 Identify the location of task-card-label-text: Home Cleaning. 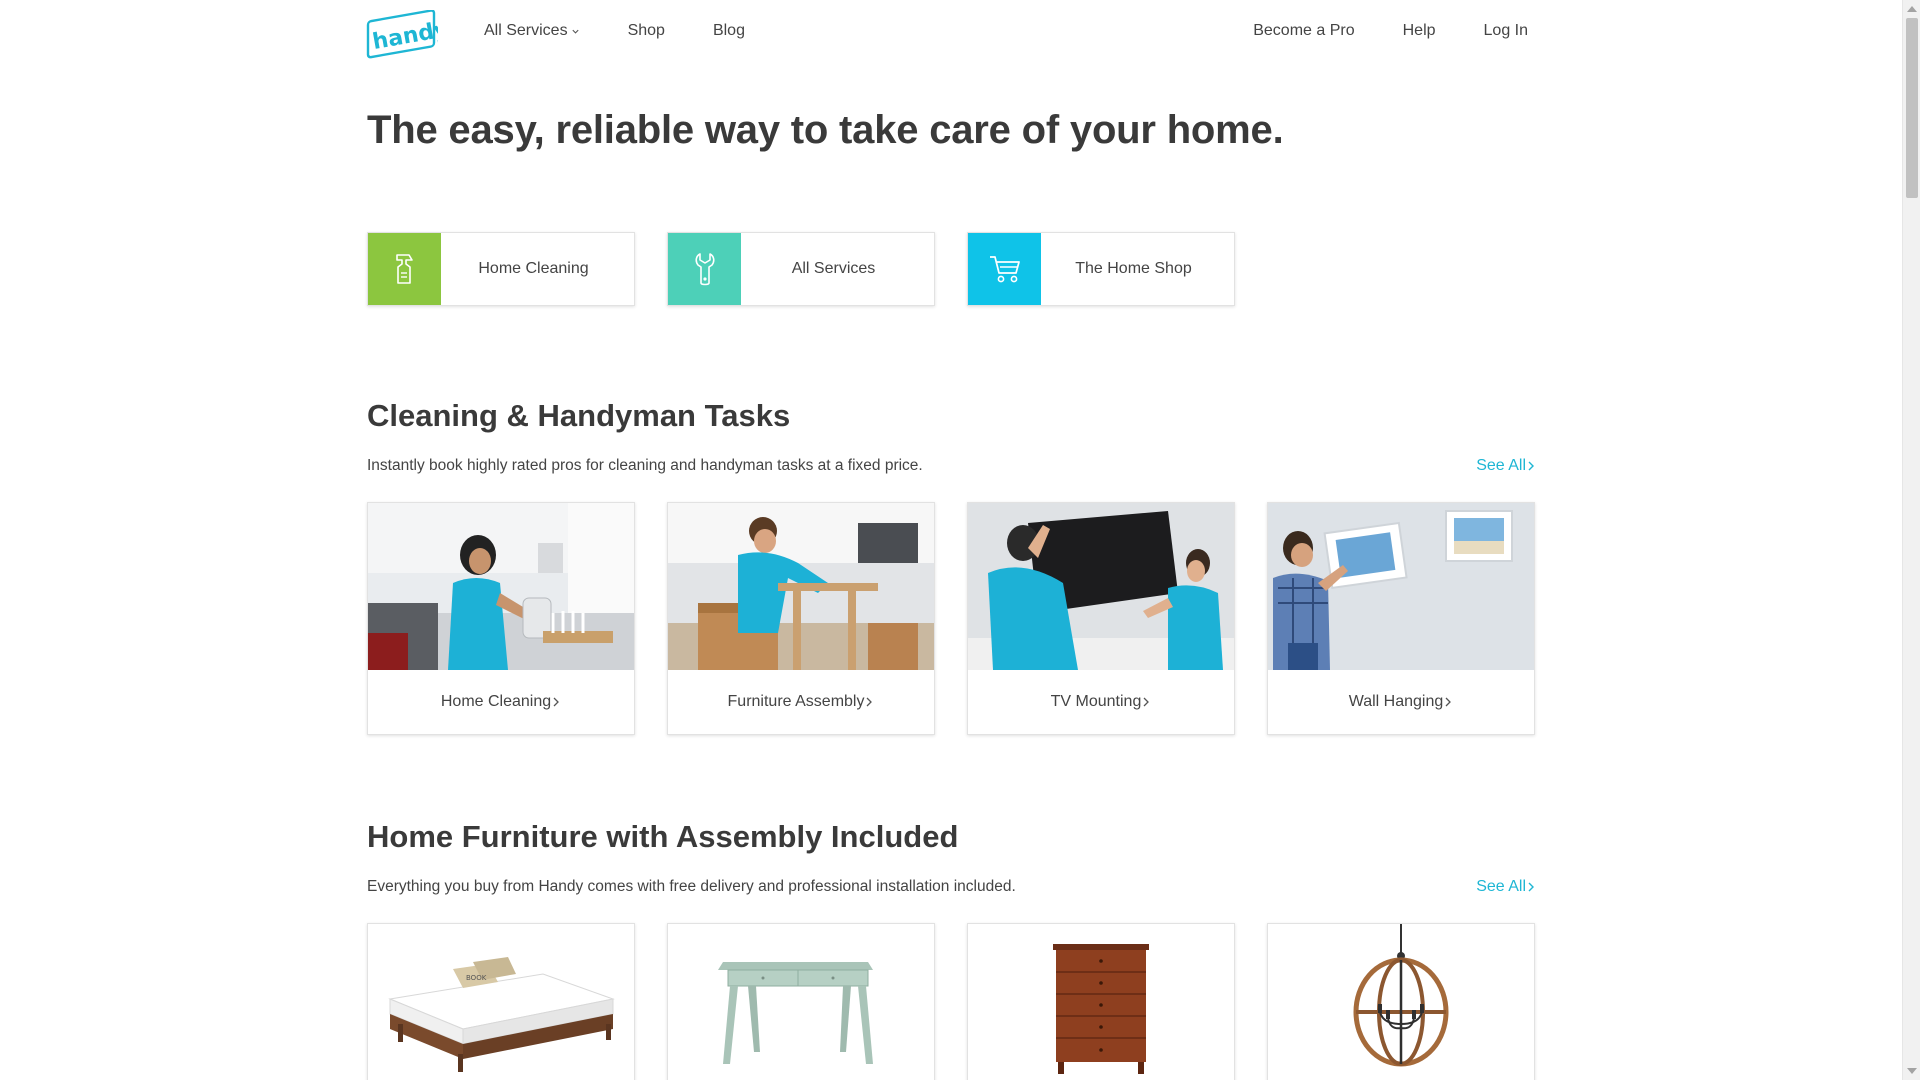
(496, 701).